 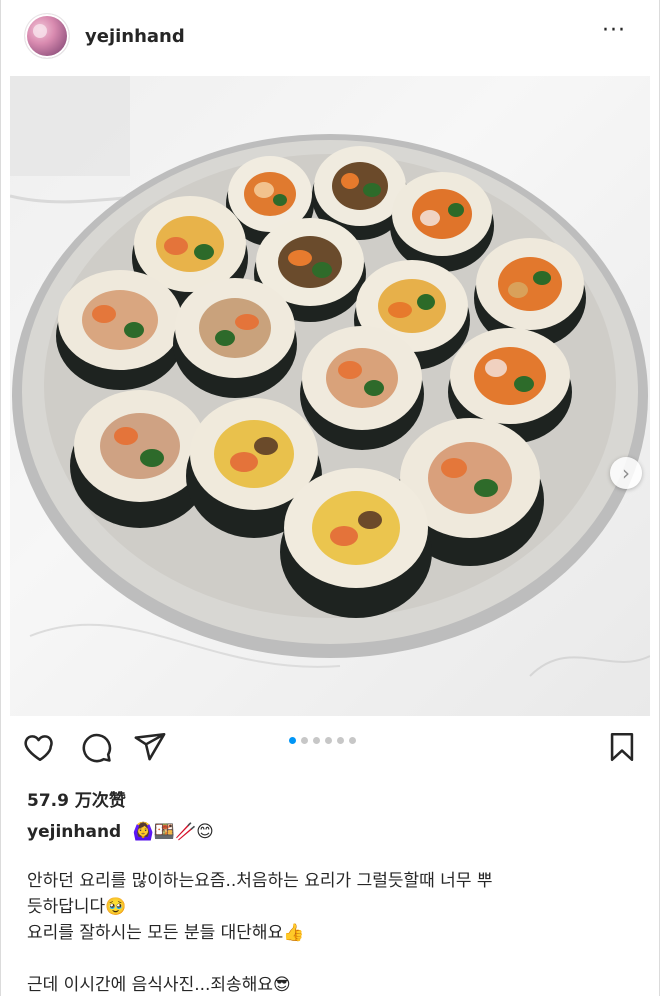 I want to click on caption-line: 듯하답니다🥹, so click(x=77, y=907).